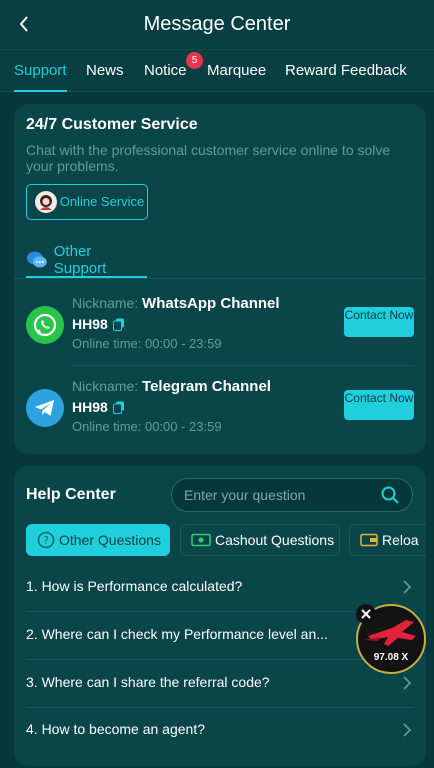  I want to click on channel-name: Telegram Channel, so click(206, 386).